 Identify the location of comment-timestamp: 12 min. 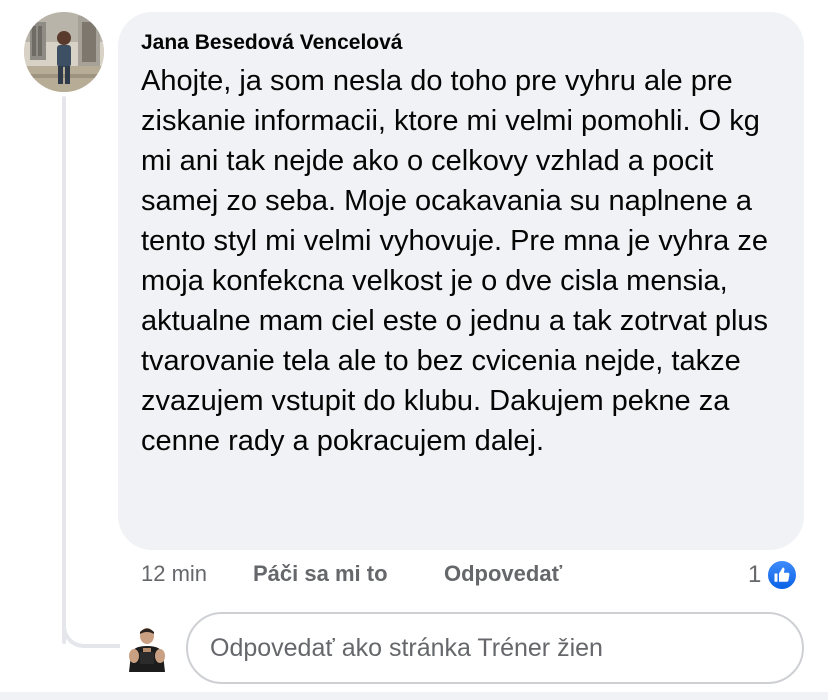
(174, 574).